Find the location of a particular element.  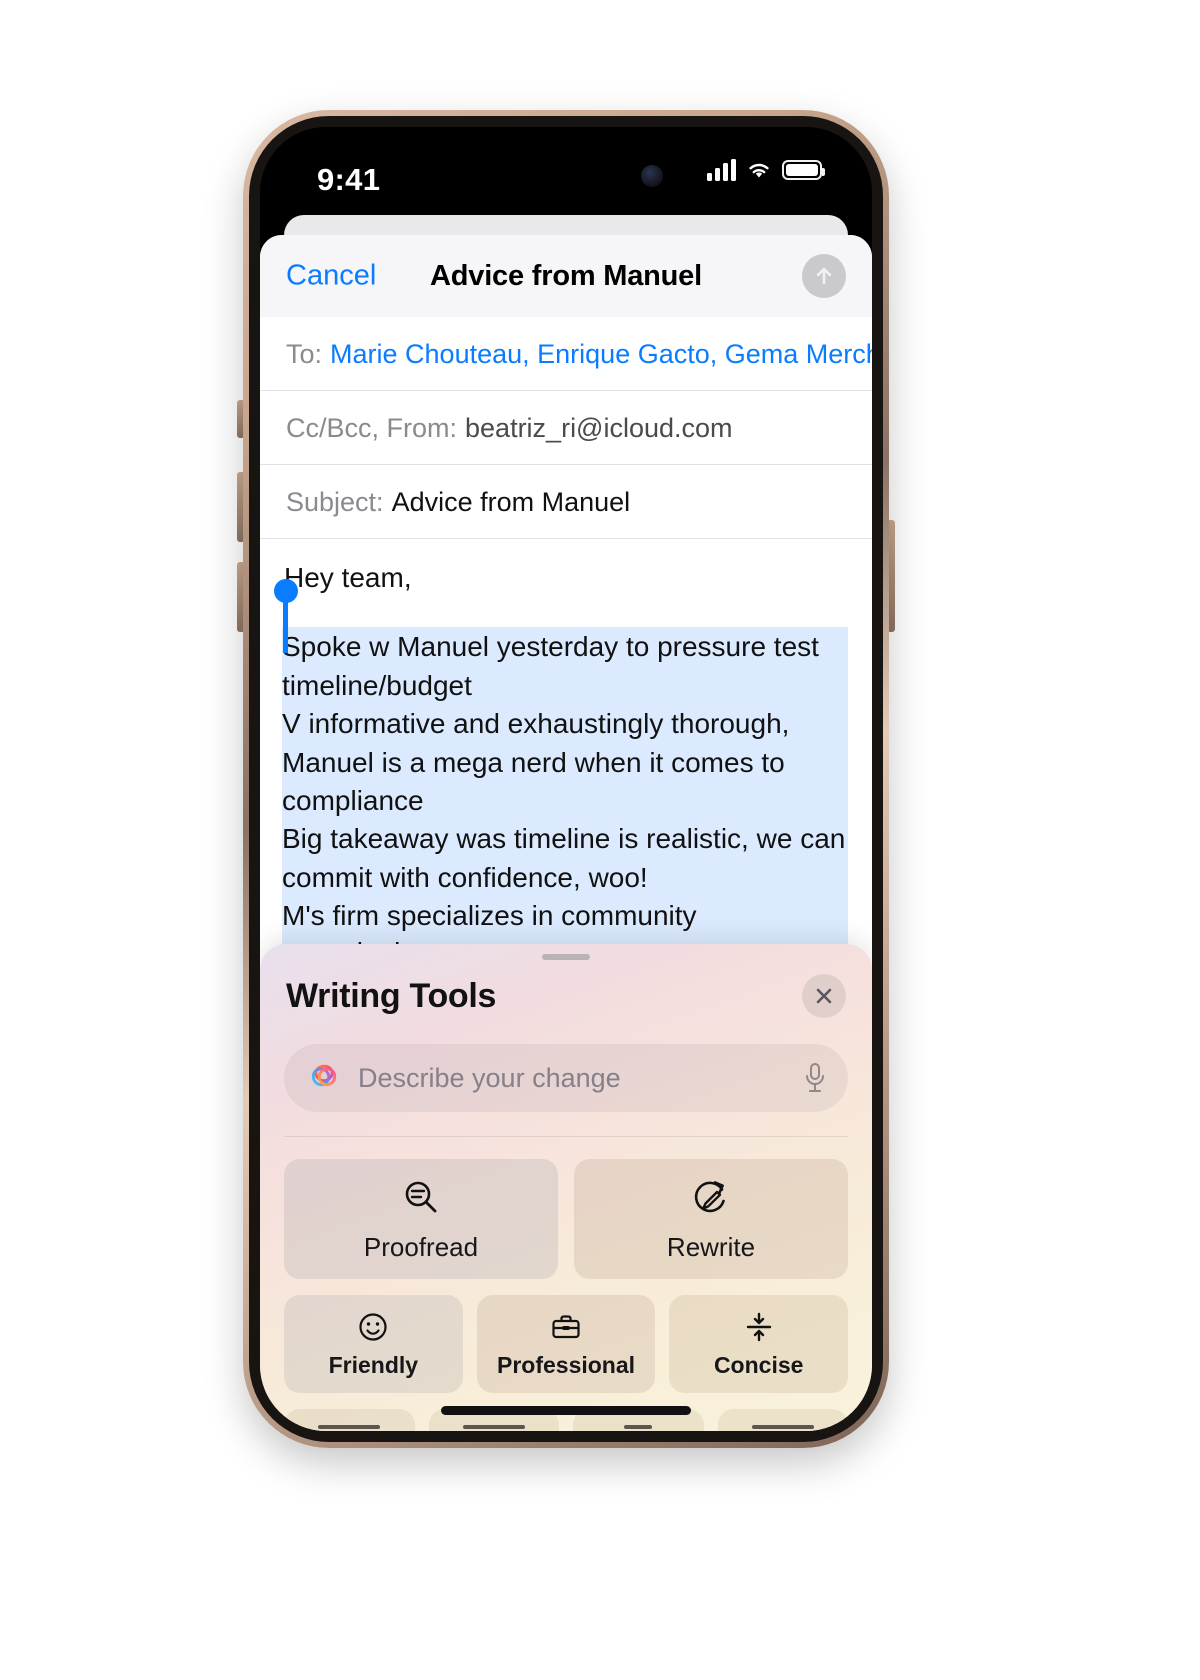

proofread-label: Proofread is located at coordinates (421, 1246).